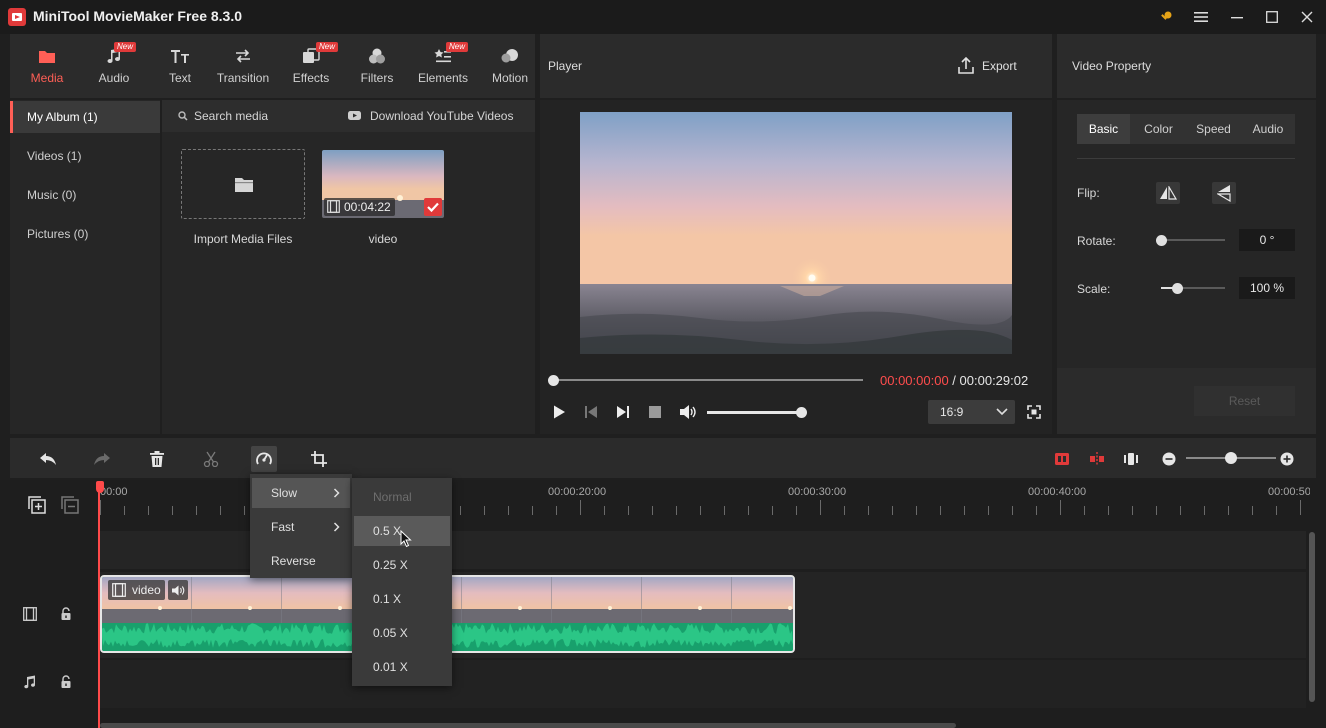 The height and width of the screenshot is (728, 1326). What do you see at coordinates (1312, 617) in the screenshot?
I see `vertical-scrollbar` at bounding box center [1312, 617].